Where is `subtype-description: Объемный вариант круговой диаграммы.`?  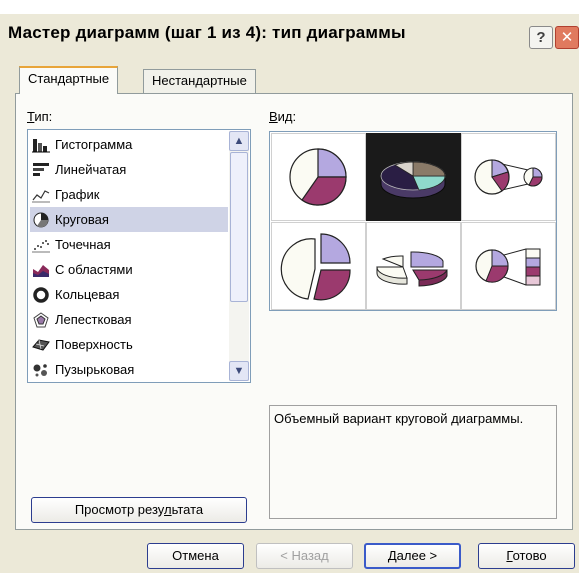
subtype-description: Объемный вариант круговой диаграммы. is located at coordinates (413, 462).